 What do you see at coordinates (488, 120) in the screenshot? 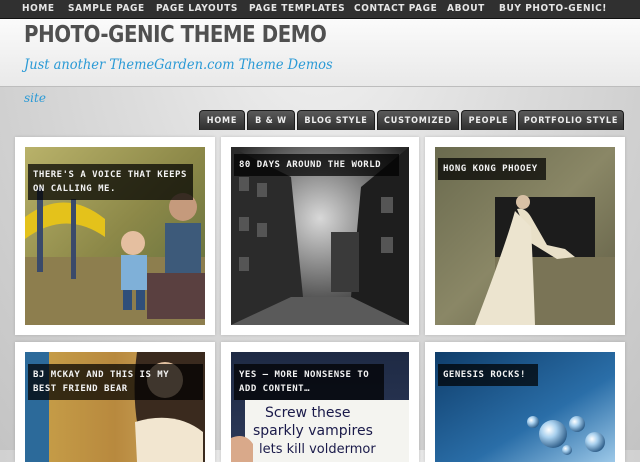
I see `tab-people: PEOPLE` at bounding box center [488, 120].